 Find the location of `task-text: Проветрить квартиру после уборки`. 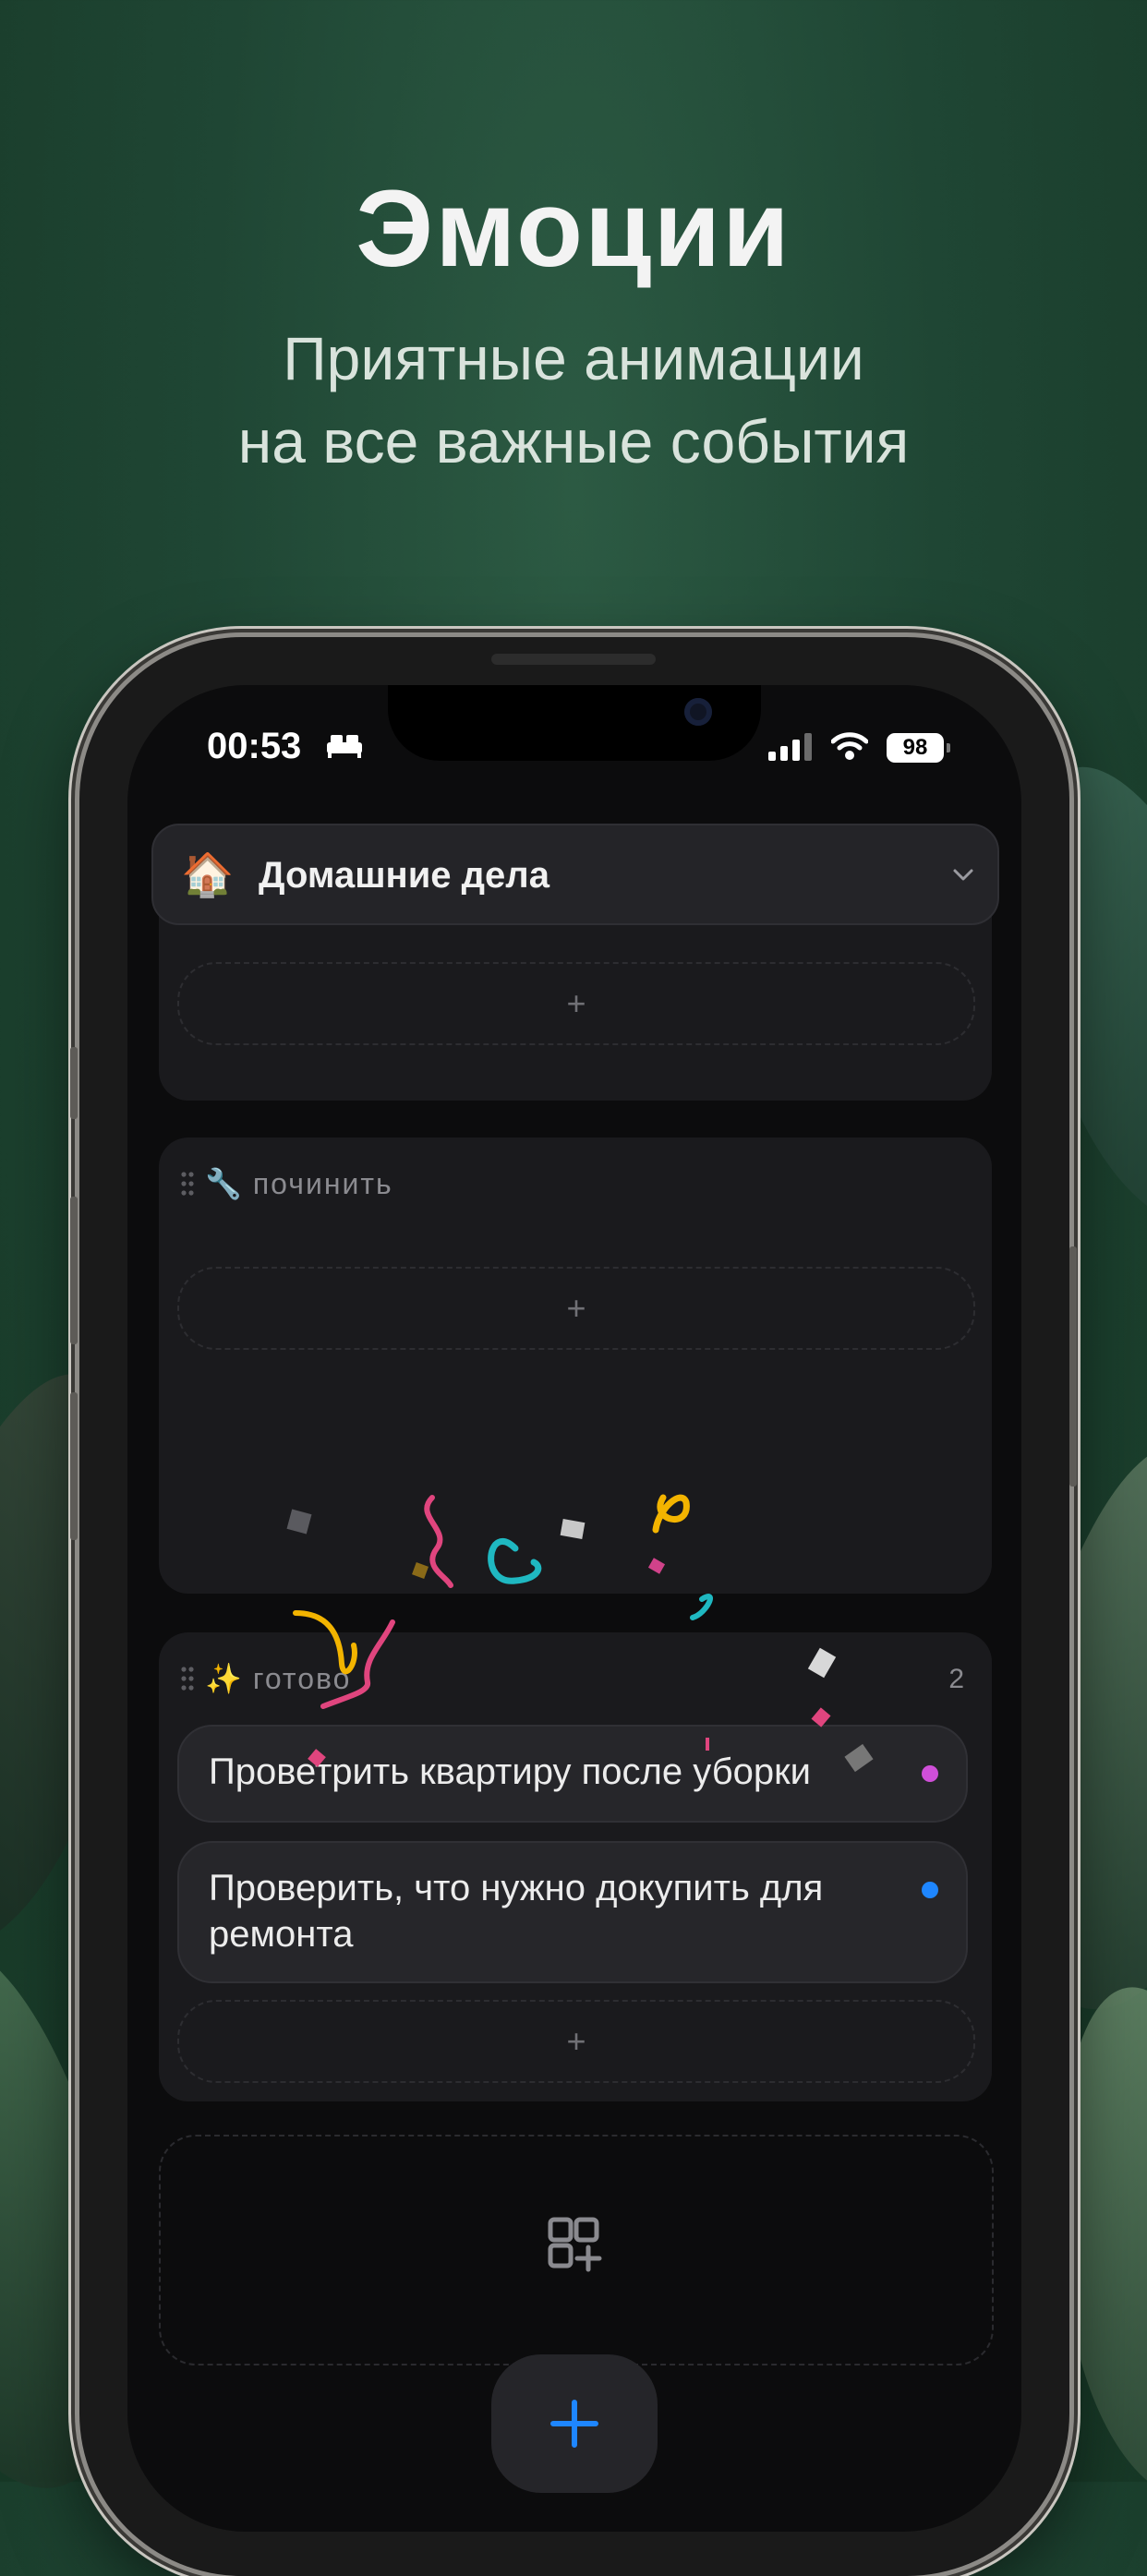

task-text: Проветрить квартиру после уборки is located at coordinates (510, 1771).